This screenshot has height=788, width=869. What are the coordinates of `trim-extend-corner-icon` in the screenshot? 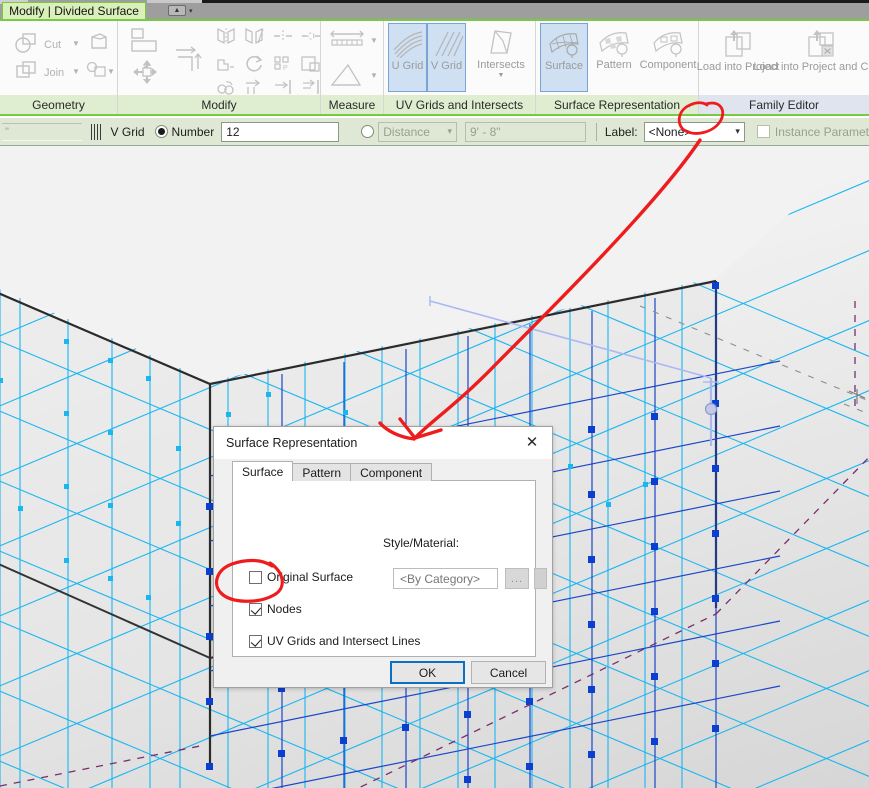 It's located at (283, 87).